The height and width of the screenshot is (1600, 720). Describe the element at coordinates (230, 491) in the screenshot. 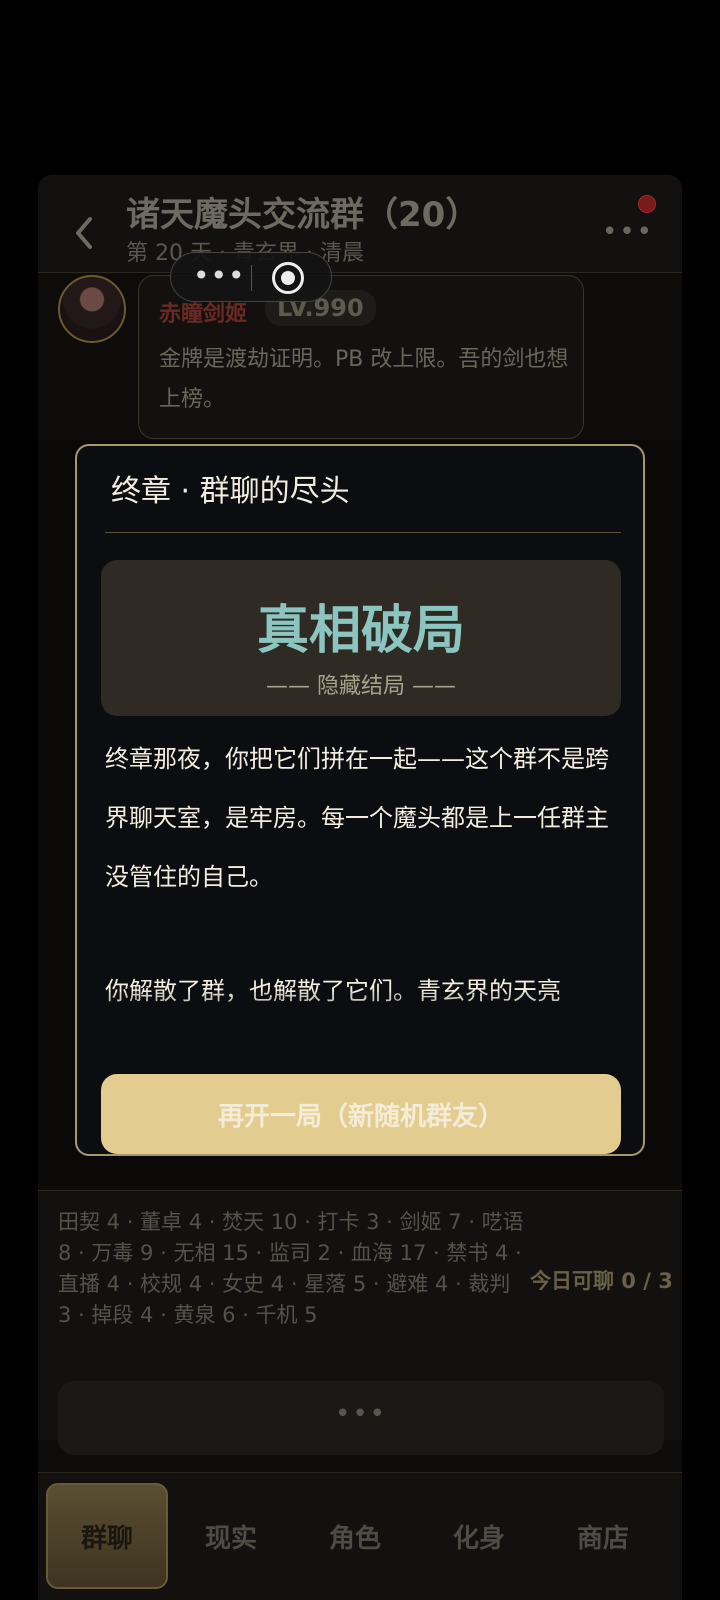

I see `modal-title: 终章 · 群聊的尽头` at that location.